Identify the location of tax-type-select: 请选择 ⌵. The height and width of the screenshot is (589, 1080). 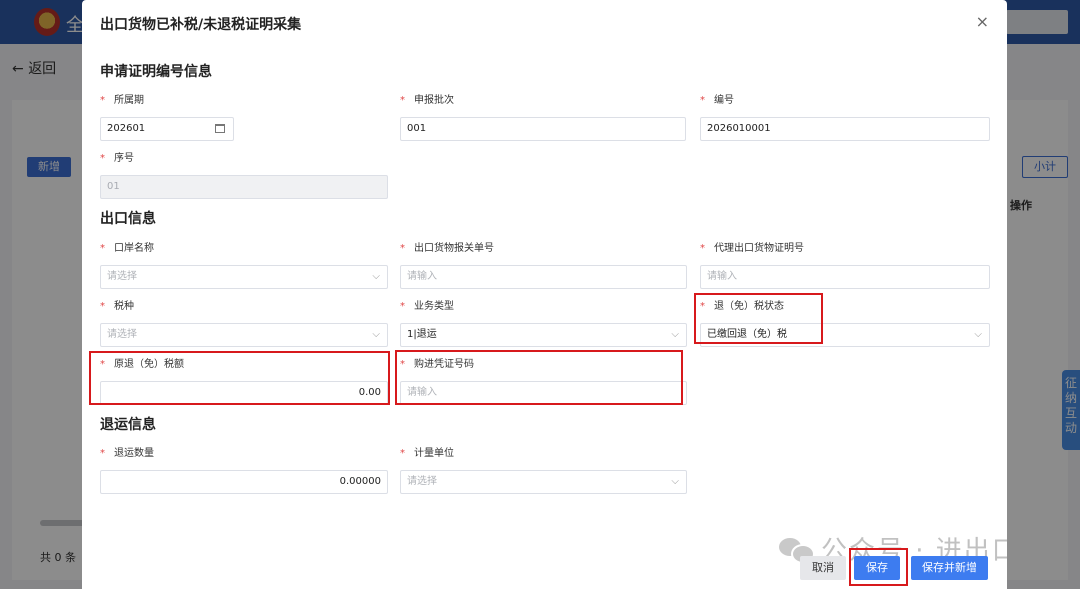
(244, 335).